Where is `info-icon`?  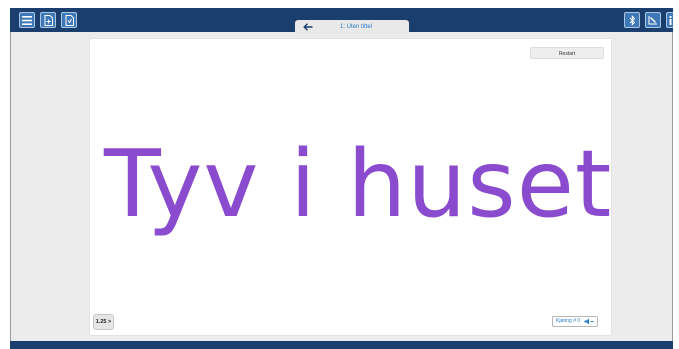
info-icon is located at coordinates (670, 20).